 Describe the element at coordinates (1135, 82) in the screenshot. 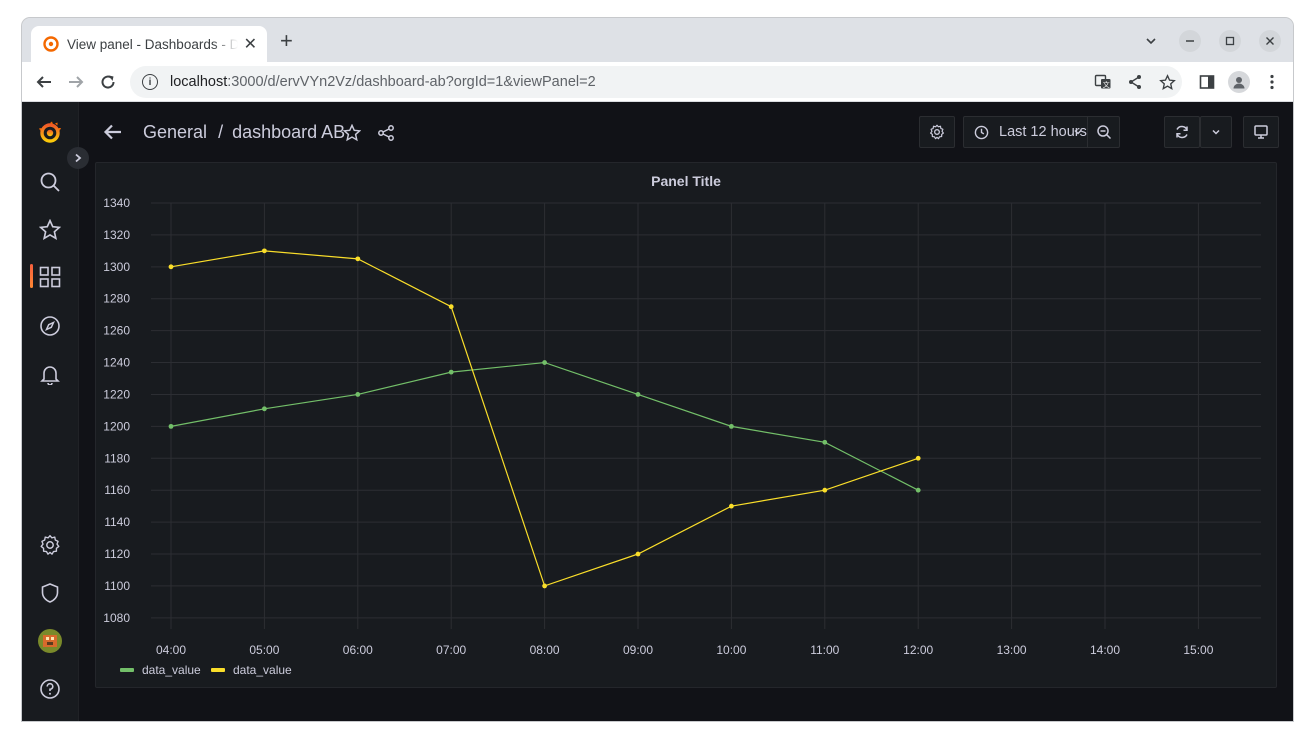

I see `share-icon` at that location.